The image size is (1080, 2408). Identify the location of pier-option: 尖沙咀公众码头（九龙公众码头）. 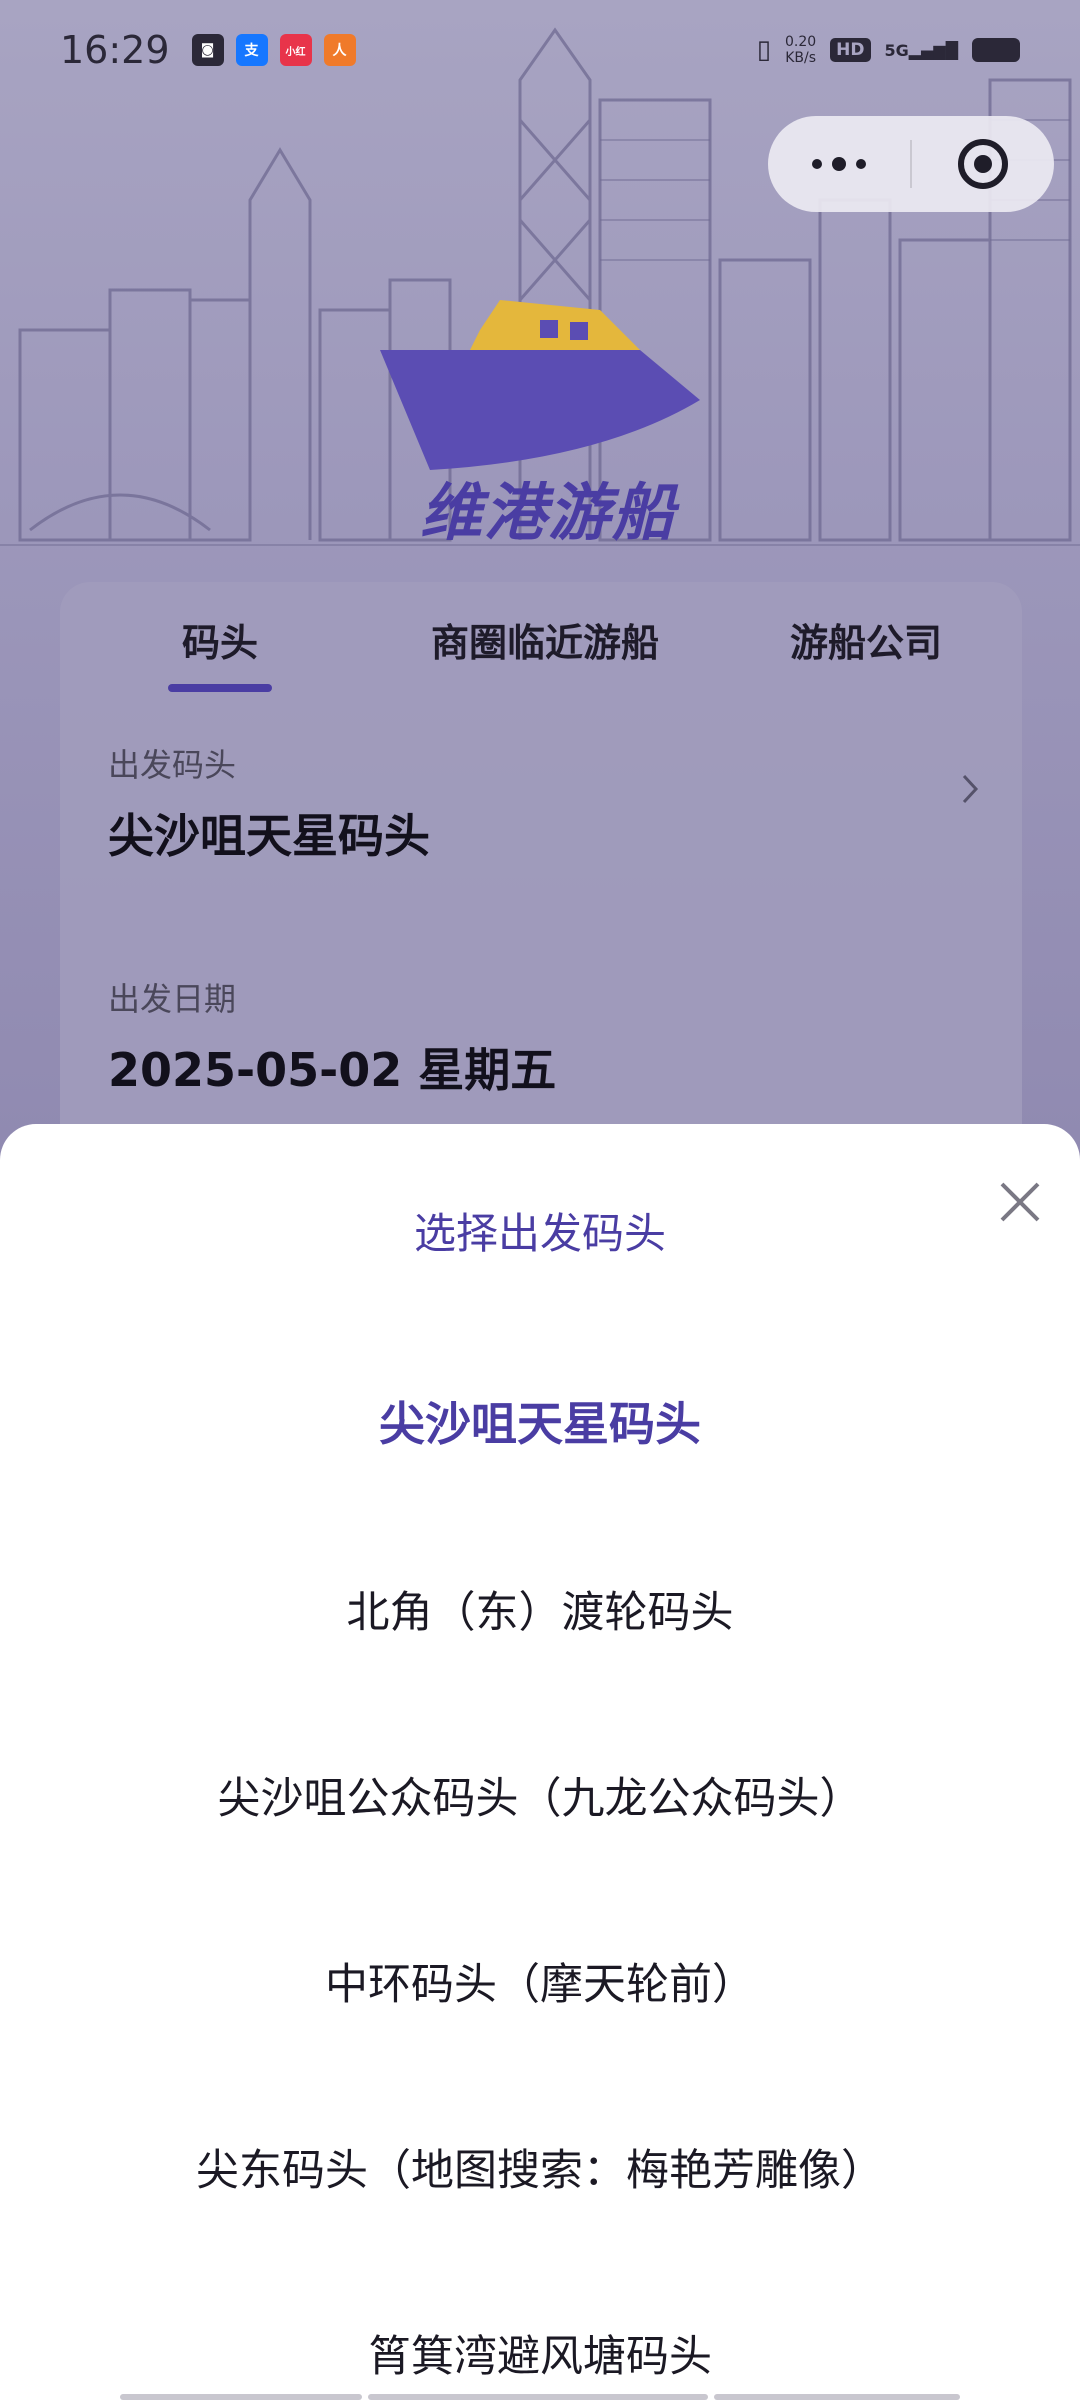
(540, 1795).